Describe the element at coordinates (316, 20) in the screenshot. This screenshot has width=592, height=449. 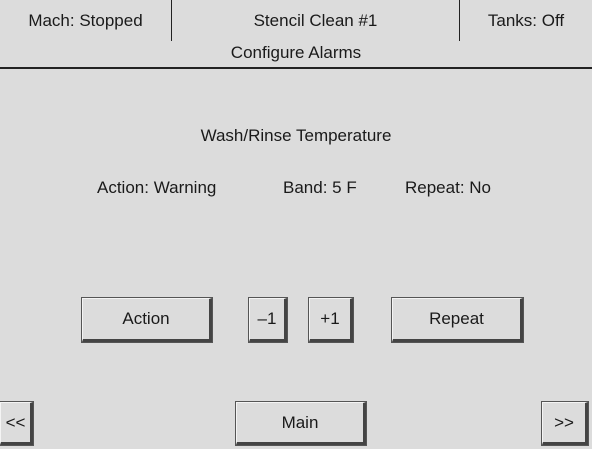
I see `screen-name: Stencil Clean #1` at that location.